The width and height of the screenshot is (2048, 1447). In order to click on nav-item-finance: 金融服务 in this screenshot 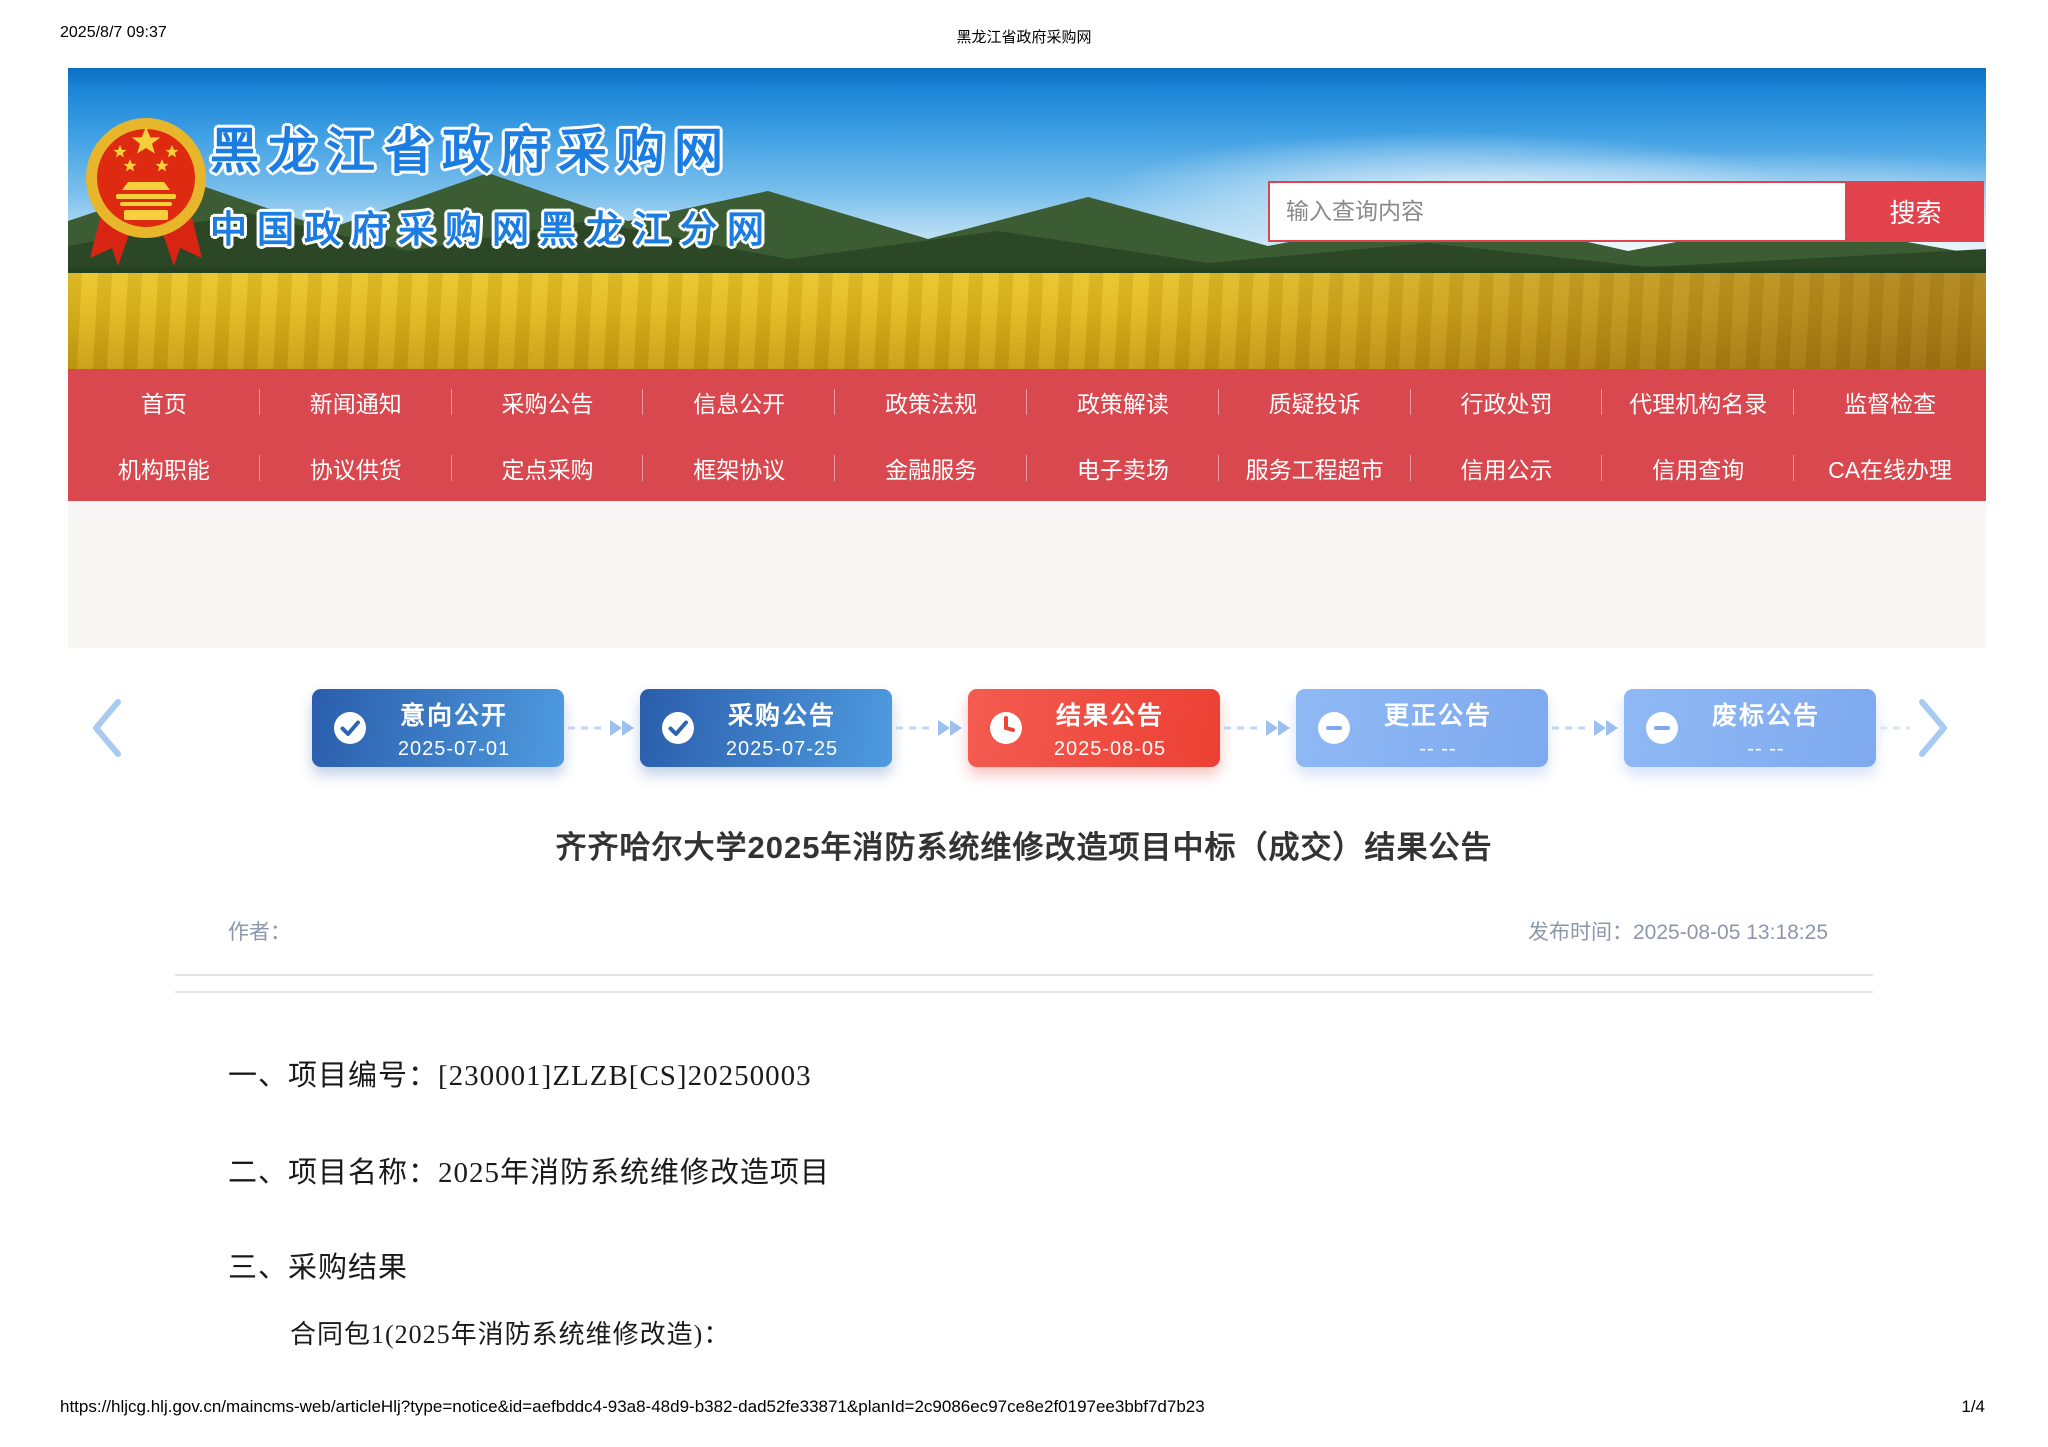, I will do `click(931, 468)`.